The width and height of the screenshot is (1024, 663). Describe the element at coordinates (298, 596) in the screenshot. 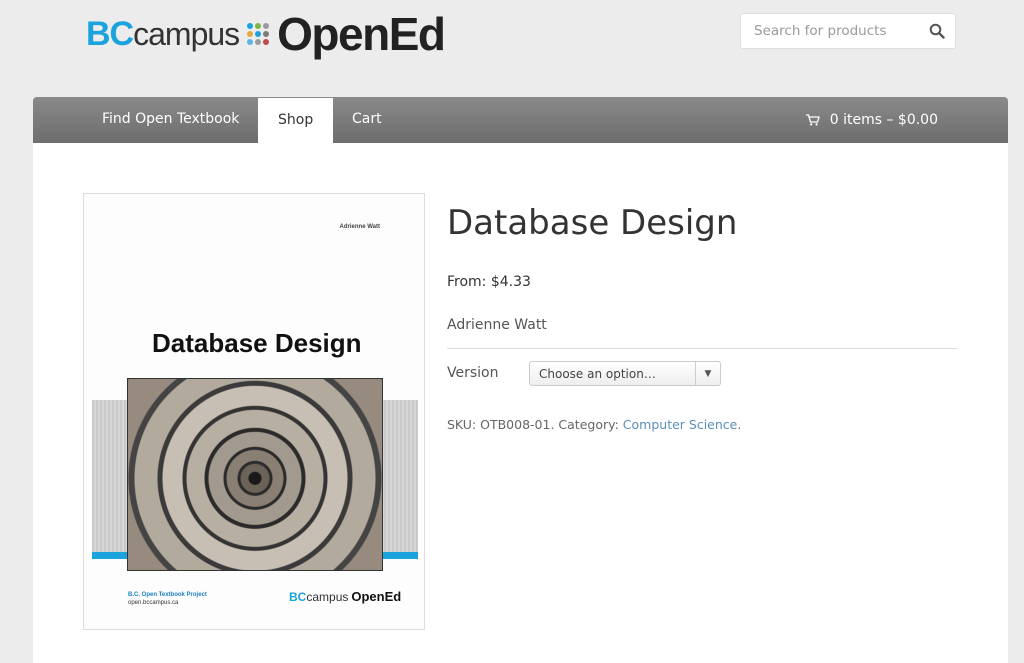

I see `cover-logo-bc: BC` at that location.